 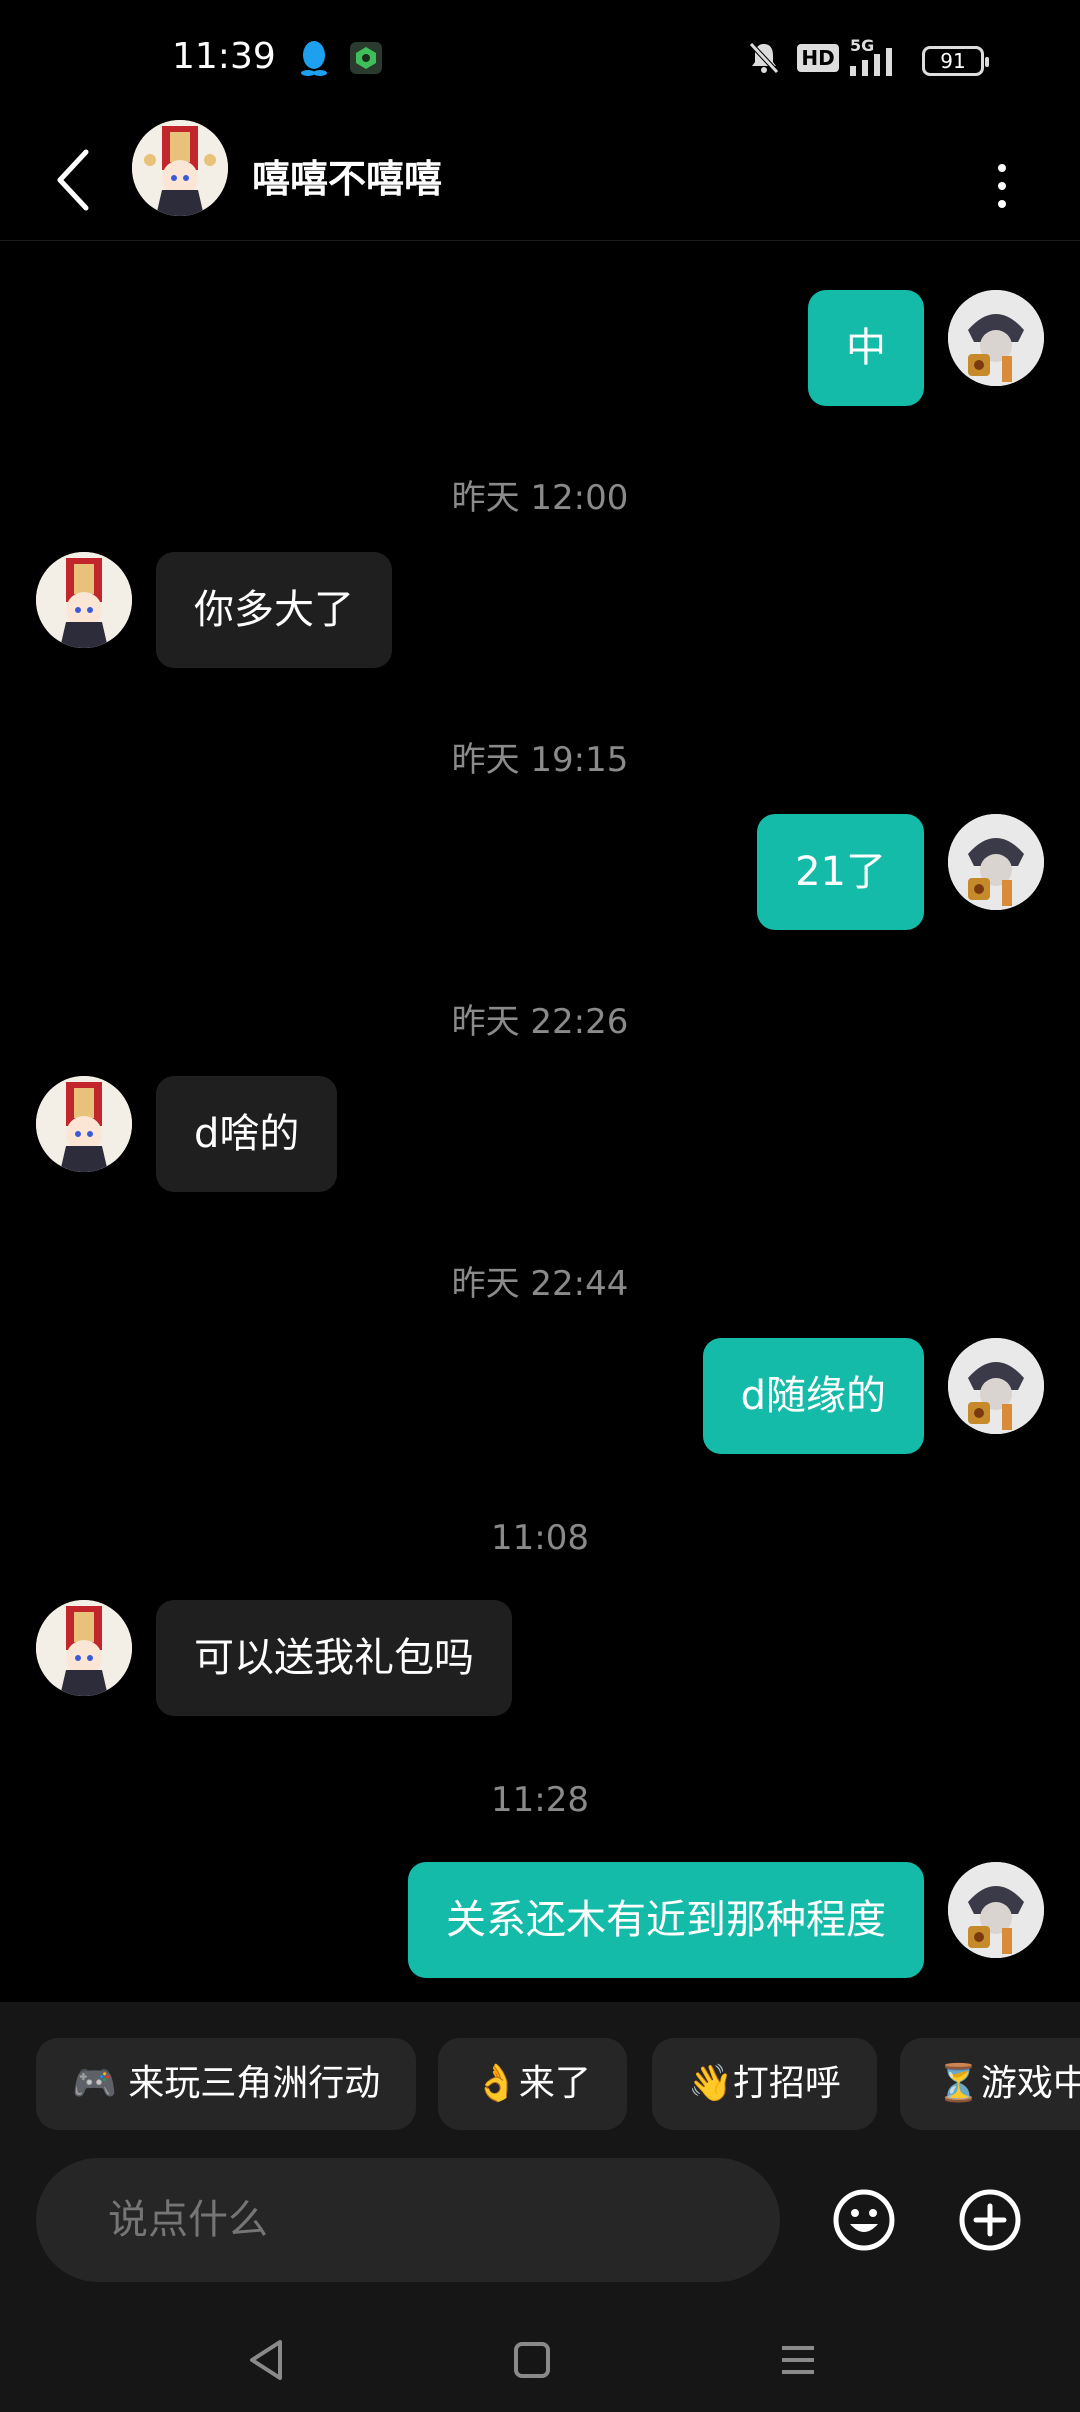 I want to click on status-bar: 11:39 HD 5G 91, so click(x=540, y=60).